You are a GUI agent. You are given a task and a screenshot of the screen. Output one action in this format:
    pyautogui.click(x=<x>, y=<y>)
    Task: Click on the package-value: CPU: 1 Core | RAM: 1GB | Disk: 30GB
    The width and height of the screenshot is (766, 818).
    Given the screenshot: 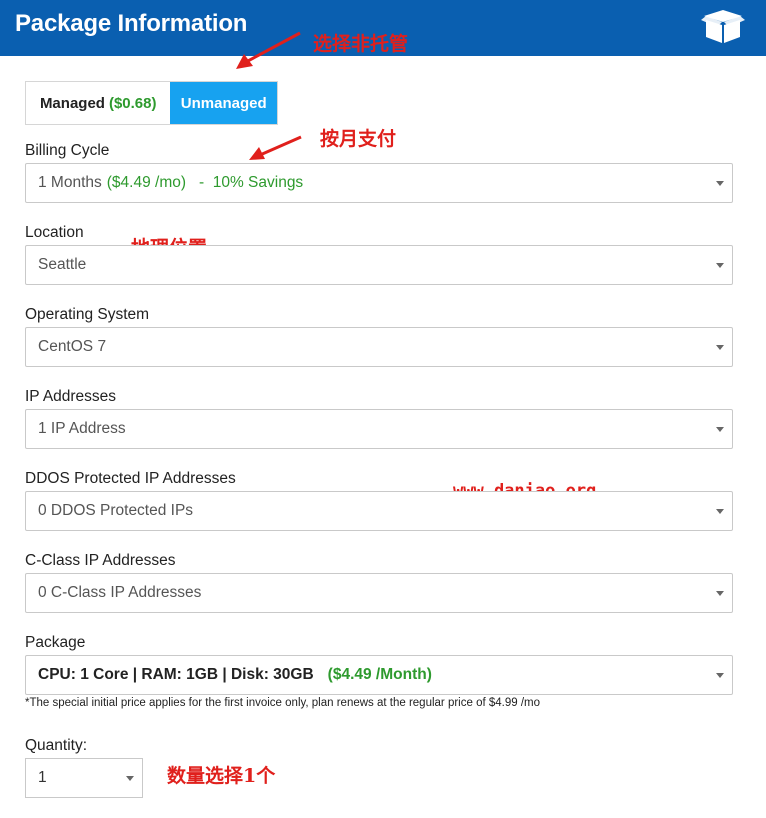 What is the action you would take?
    pyautogui.click(x=176, y=674)
    